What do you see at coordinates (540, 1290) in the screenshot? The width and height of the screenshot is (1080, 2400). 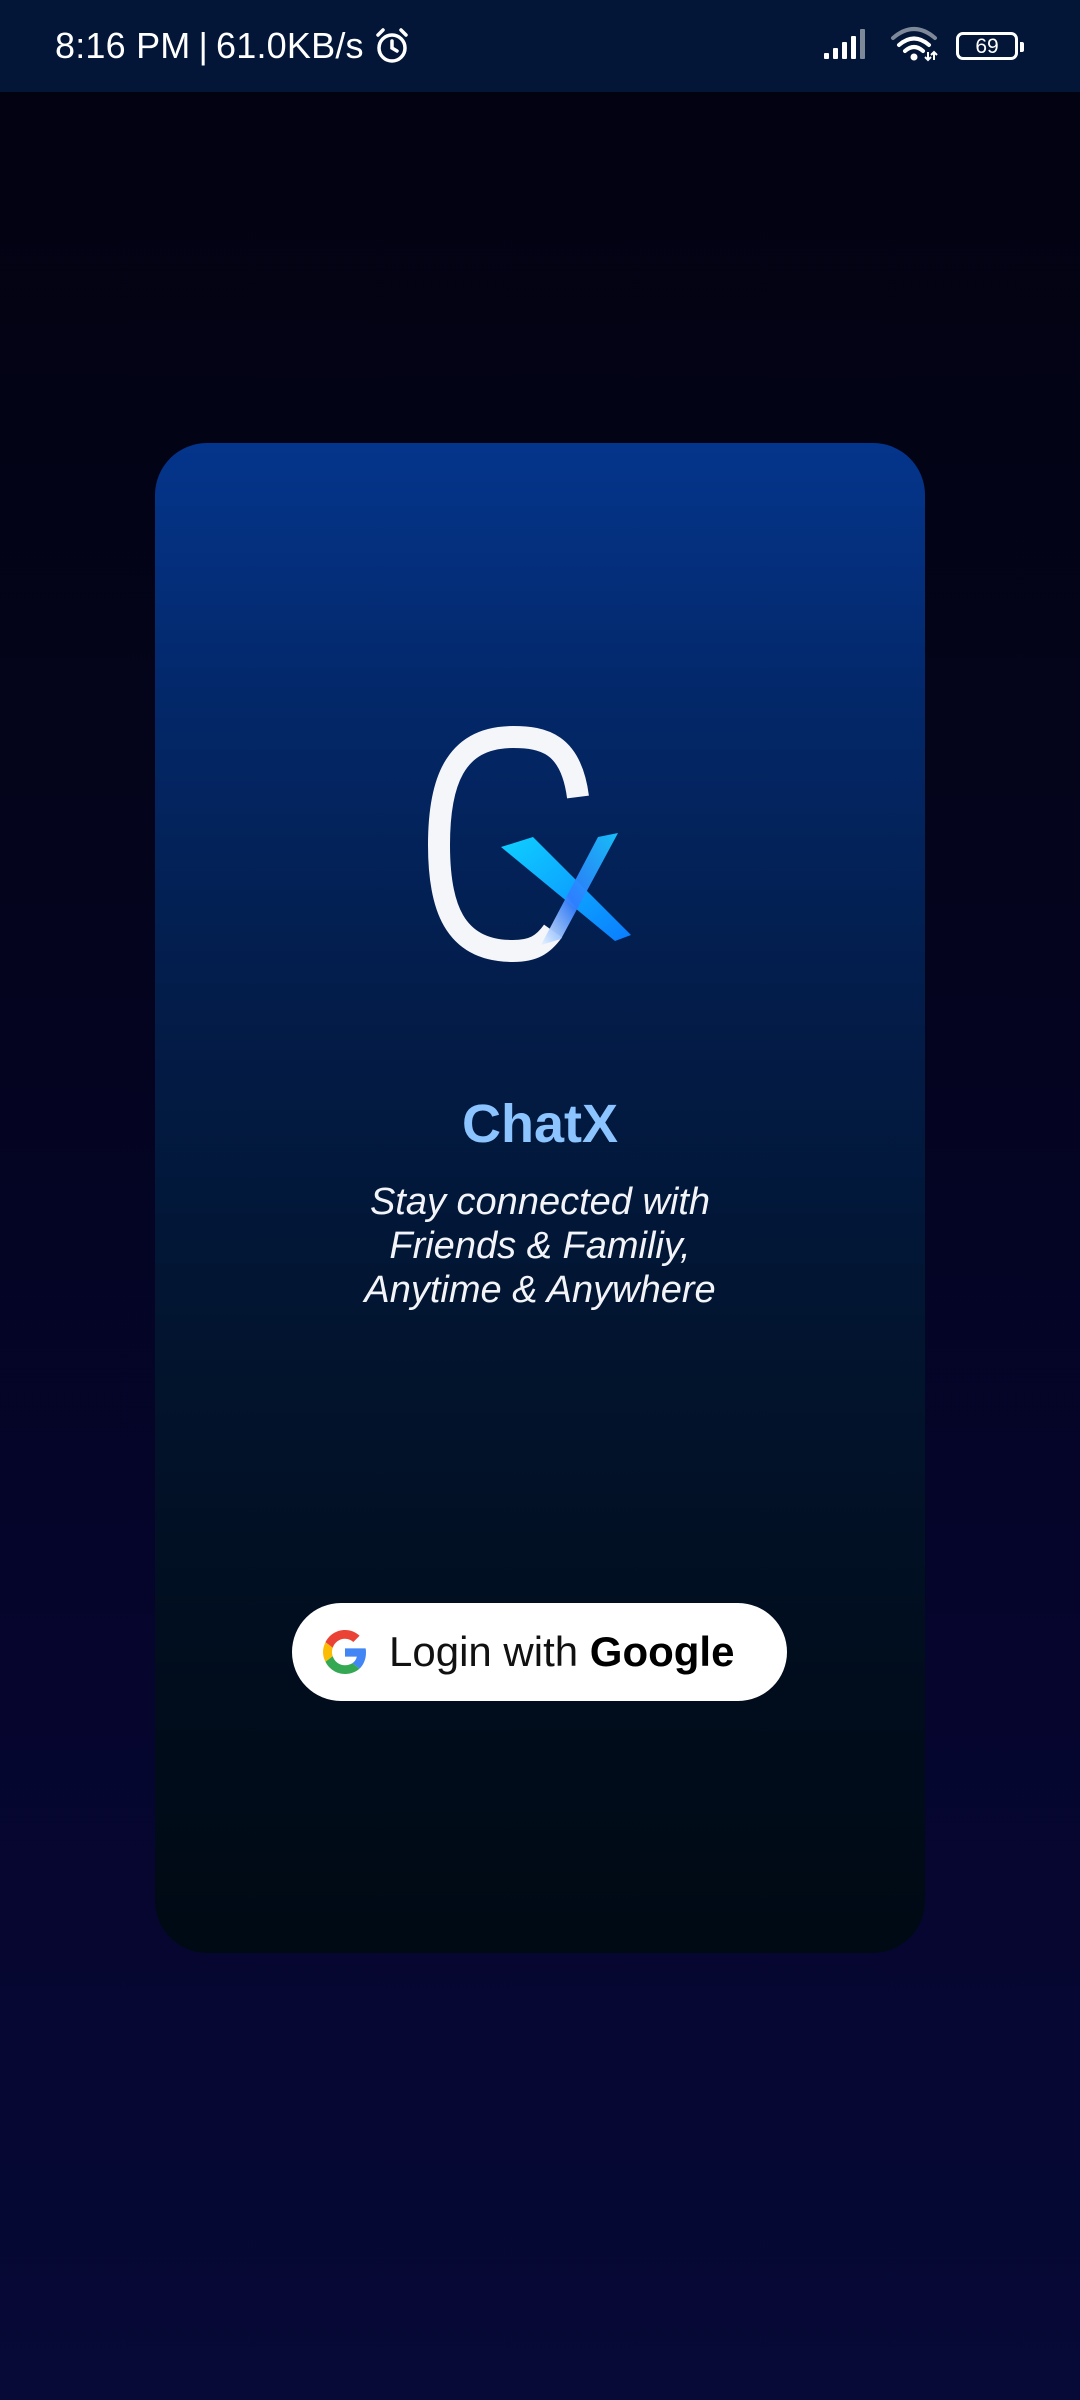 I see `tagline-line-3: Anytime & Anywhere` at bounding box center [540, 1290].